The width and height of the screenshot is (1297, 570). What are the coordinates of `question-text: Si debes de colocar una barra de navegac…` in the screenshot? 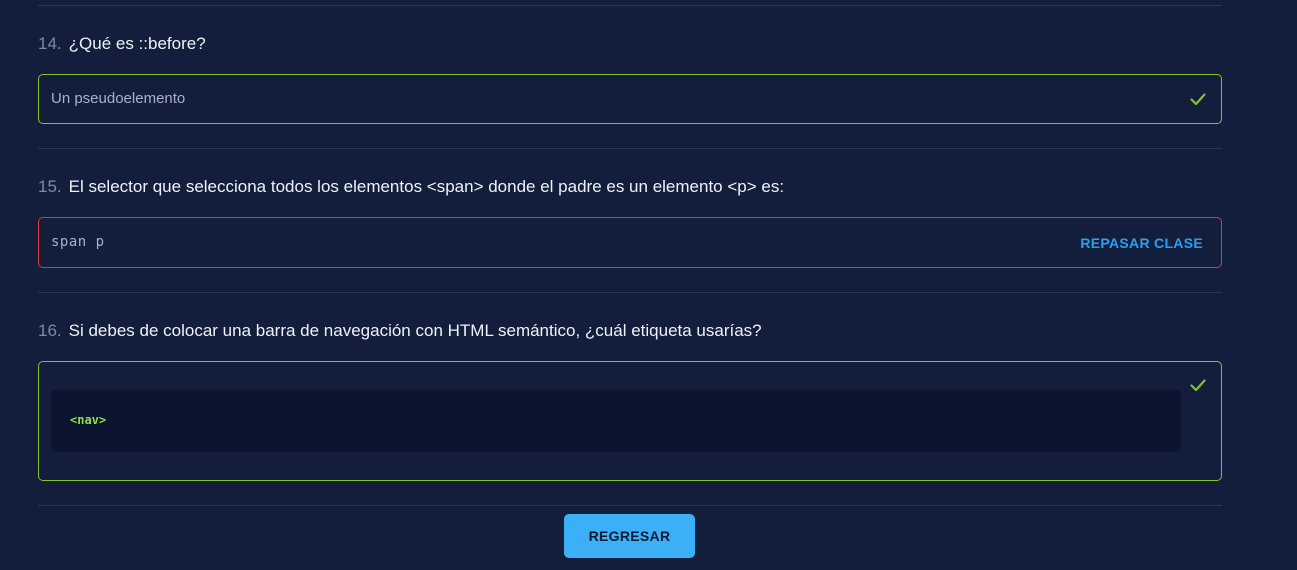 It's located at (415, 330).